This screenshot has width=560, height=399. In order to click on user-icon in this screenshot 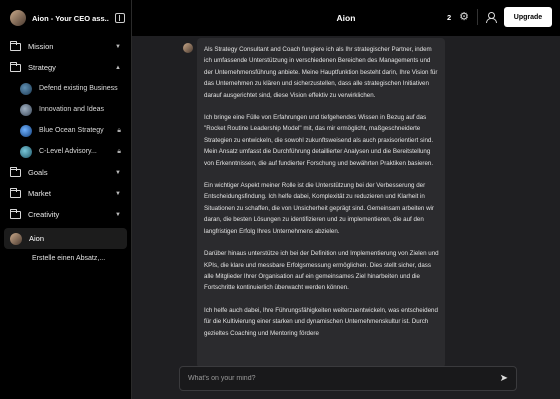, I will do `click(491, 17)`.